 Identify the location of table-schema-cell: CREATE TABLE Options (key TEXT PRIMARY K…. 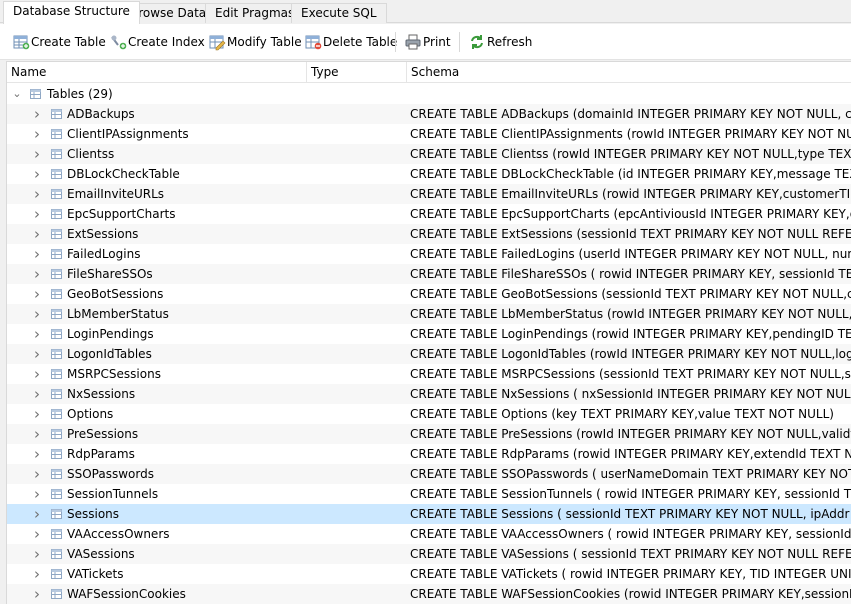
(622, 414).